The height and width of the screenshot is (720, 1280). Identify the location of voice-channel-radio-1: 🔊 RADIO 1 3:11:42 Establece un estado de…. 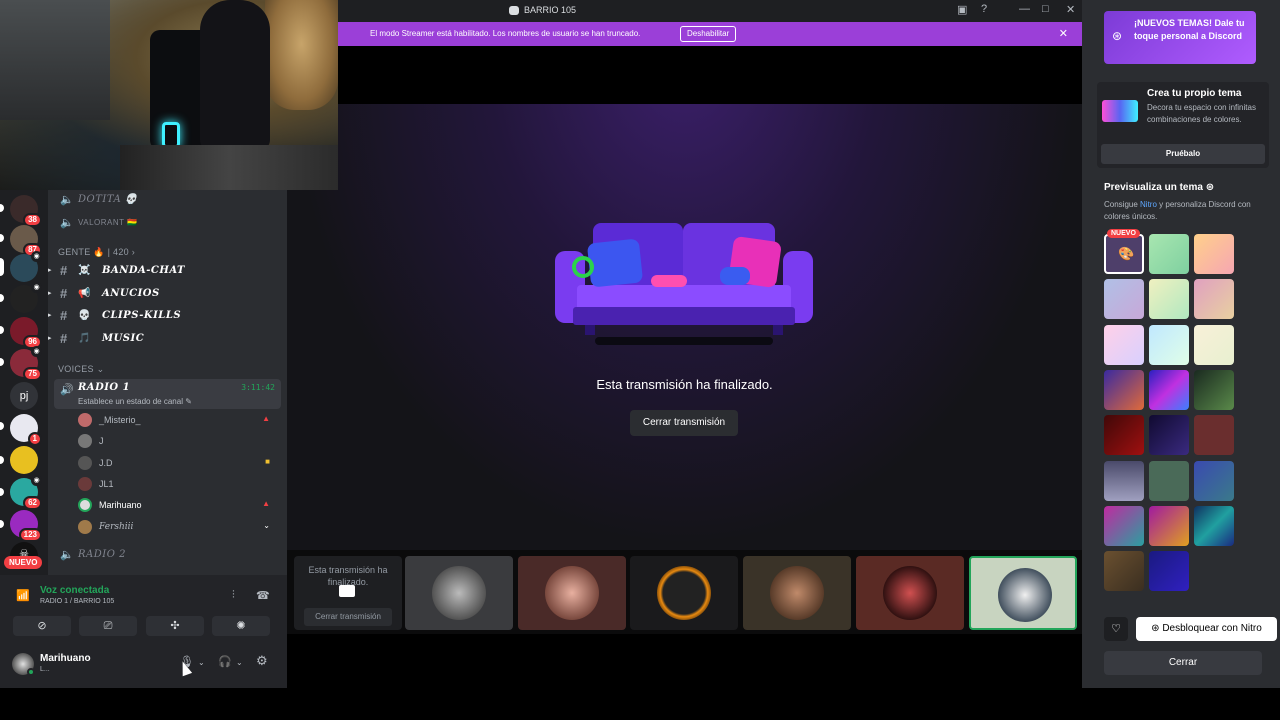
(167, 394).